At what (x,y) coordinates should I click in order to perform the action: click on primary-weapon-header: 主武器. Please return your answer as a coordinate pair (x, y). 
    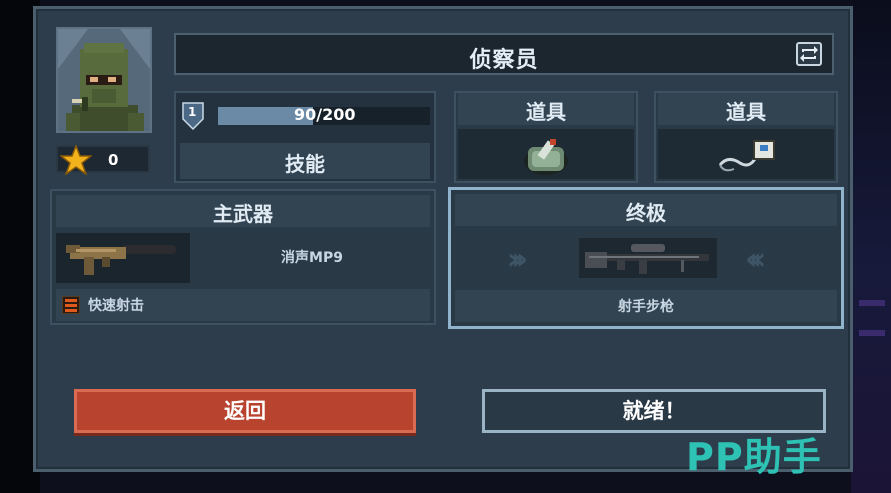
    Looking at the image, I should click on (243, 211).